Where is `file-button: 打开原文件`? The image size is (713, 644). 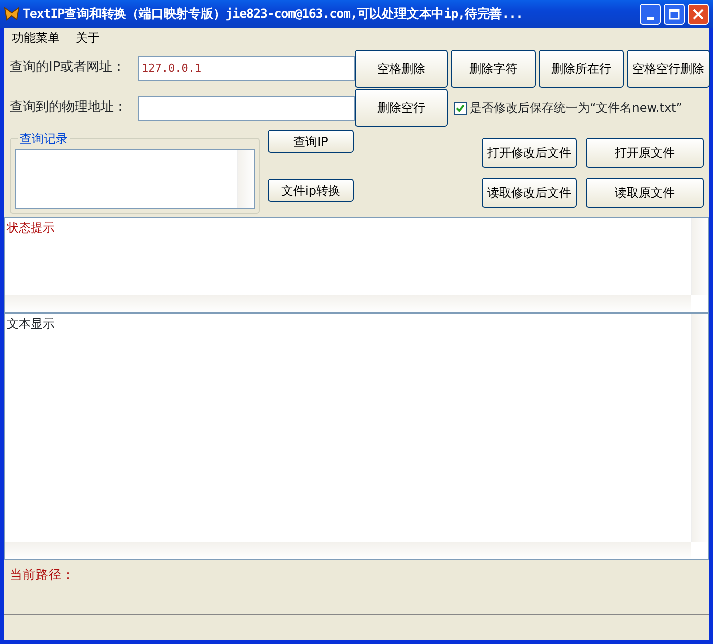
file-button: 打开原文件 is located at coordinates (645, 153).